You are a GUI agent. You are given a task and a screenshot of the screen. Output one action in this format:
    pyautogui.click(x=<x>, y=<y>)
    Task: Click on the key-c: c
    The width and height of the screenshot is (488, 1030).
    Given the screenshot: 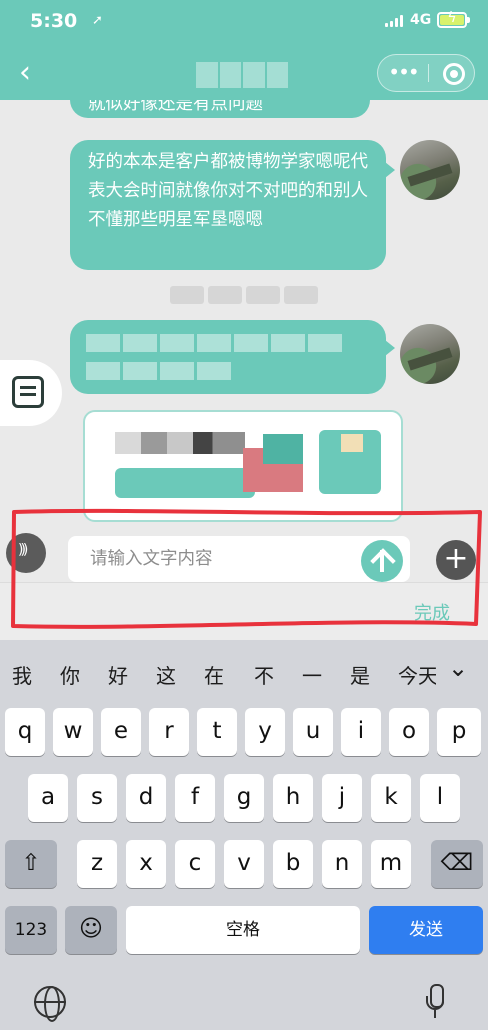 What is the action you would take?
    pyautogui.click(x=195, y=864)
    